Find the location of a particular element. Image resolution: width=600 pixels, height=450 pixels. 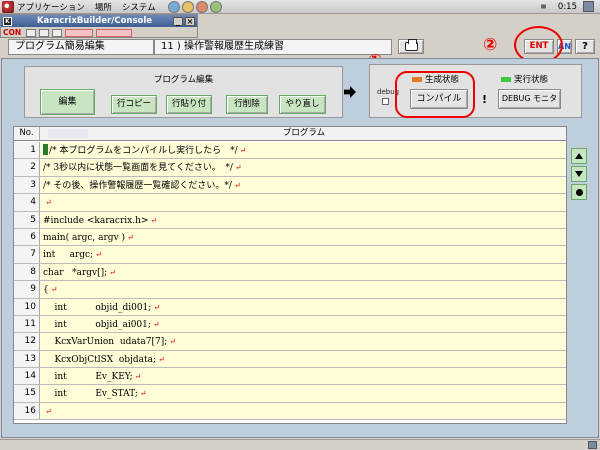

line-number: 9 is located at coordinates (27, 289).